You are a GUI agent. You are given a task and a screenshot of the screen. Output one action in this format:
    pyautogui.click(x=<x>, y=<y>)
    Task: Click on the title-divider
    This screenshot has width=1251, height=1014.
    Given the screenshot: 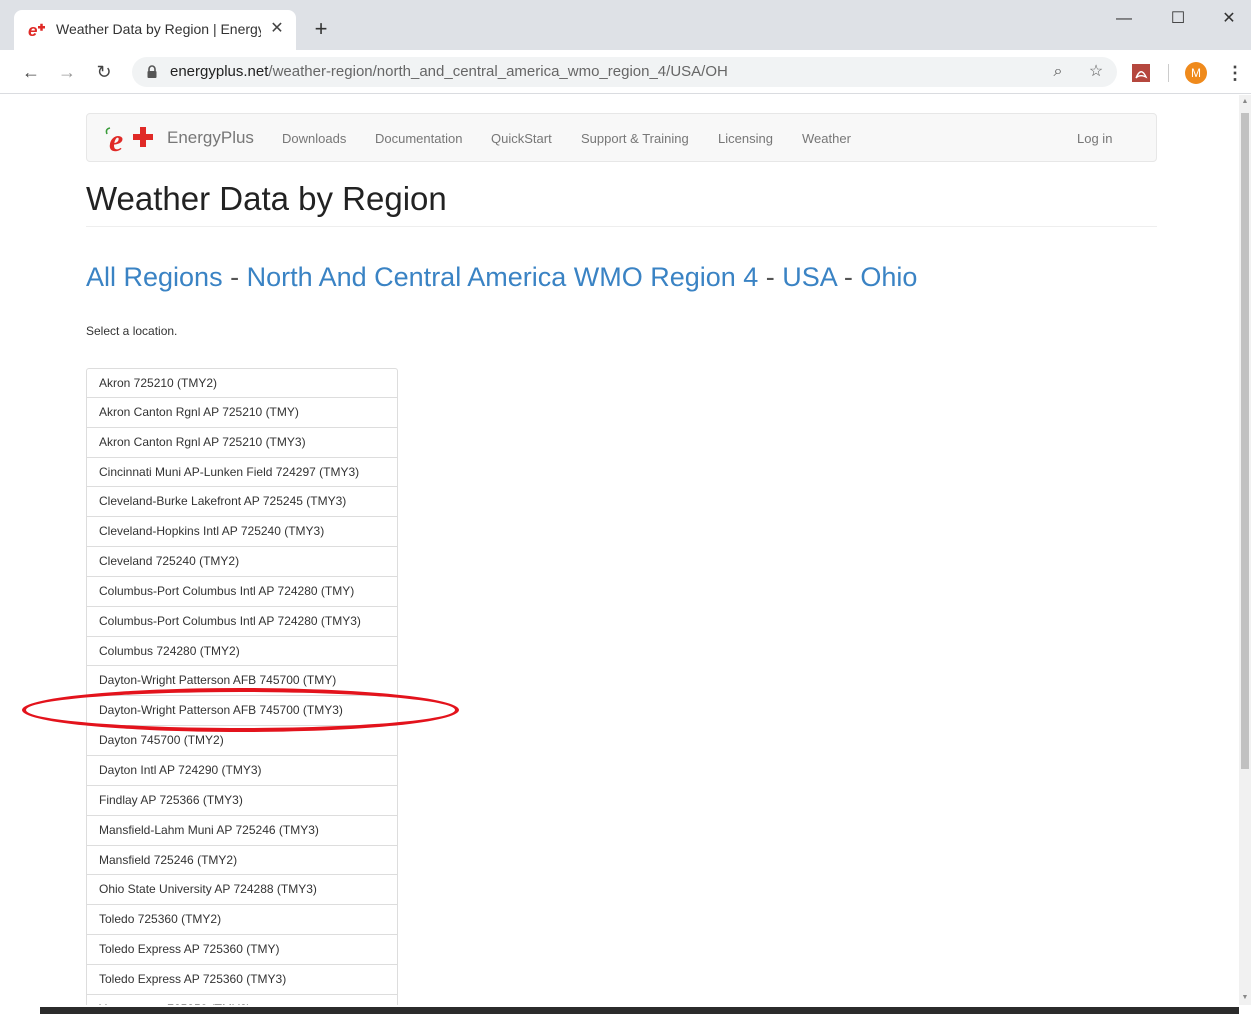 What is the action you would take?
    pyautogui.click(x=621, y=226)
    